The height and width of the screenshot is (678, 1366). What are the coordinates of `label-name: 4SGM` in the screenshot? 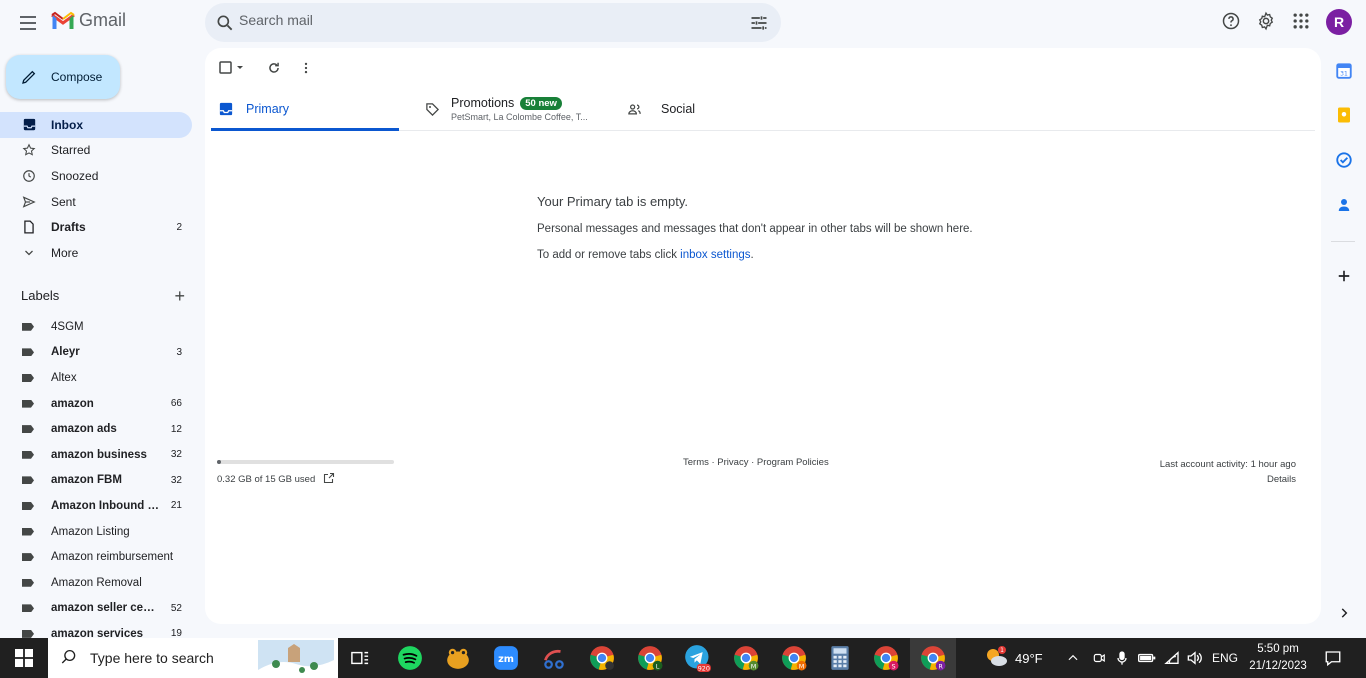 It's located at (67, 326).